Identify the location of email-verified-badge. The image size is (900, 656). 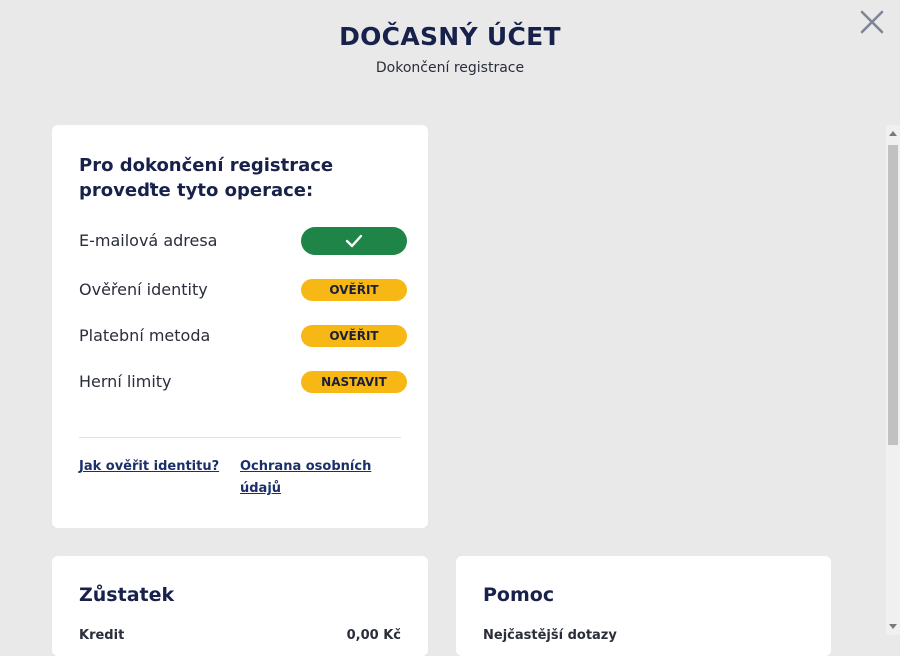
(354, 241).